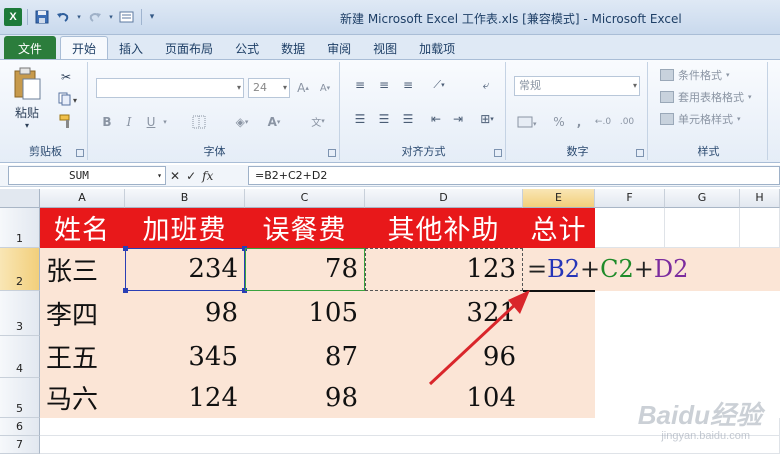 The height and width of the screenshot is (461, 780). Describe the element at coordinates (384, 85) in the screenshot. I see `align-middle-icon: ≡` at that location.